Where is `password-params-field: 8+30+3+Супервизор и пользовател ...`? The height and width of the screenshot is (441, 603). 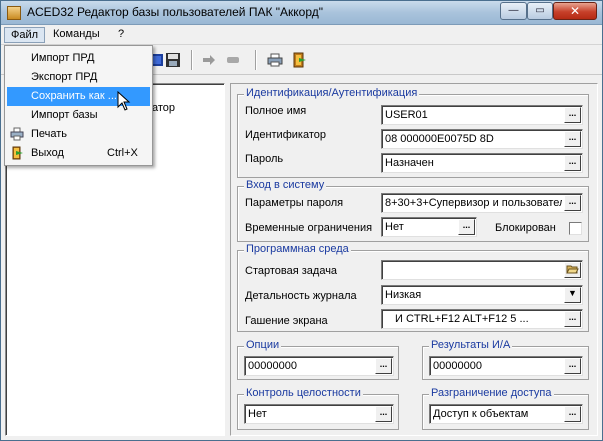
password-params-field: 8+30+3+Супервизор и пользовател ... is located at coordinates (482, 203).